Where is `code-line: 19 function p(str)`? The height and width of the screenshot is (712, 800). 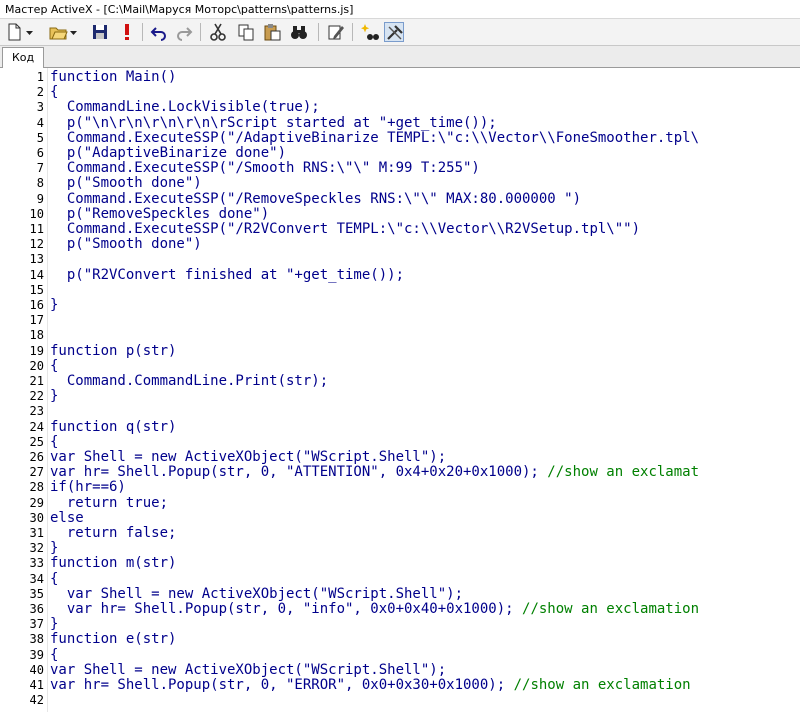 code-line: 19 function p(str) is located at coordinates (400, 351).